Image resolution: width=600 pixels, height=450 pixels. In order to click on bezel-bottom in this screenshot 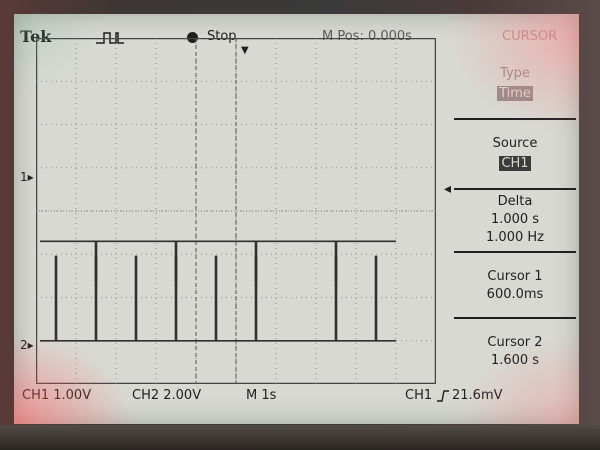, I will do `click(300, 437)`.